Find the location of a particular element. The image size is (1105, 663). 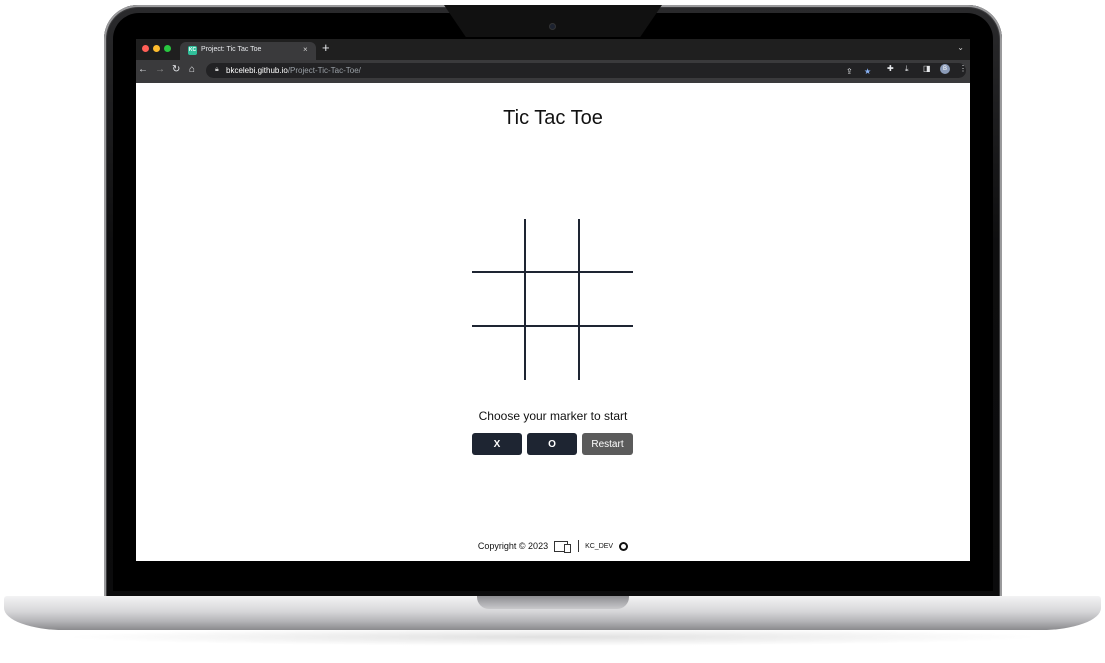

url-text: bkcelebi.github.io/Project-Tic-Tac-Toe/ is located at coordinates (293, 70).